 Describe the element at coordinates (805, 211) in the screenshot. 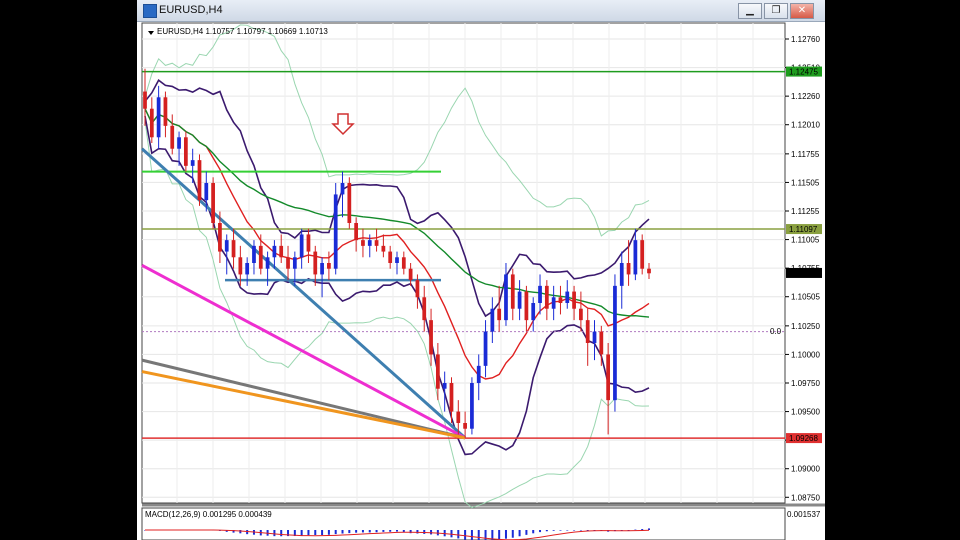

I see `axis-tick-label: 1.11255` at that location.